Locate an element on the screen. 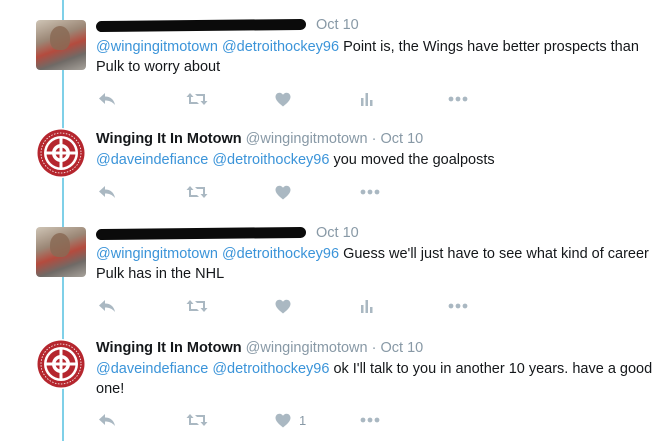 This screenshot has width=667, height=441. like-button: 1 is located at coordinates (290, 420).